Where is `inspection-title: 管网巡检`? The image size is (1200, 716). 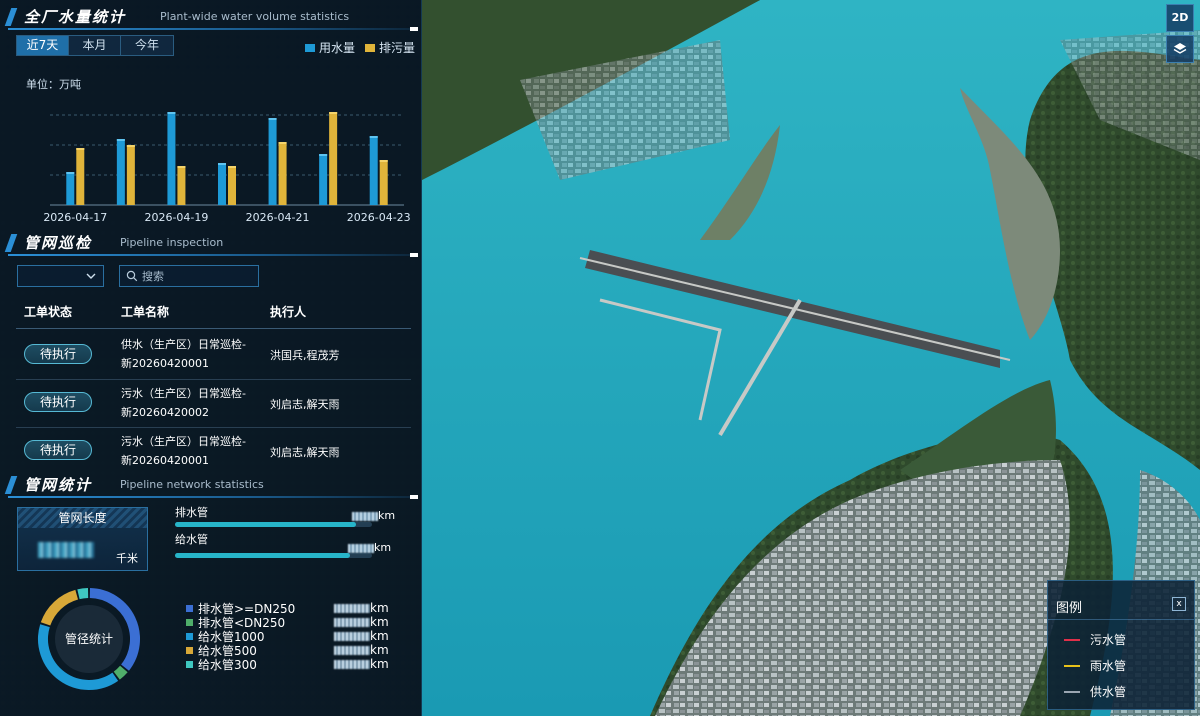
inspection-title: 管网巡检 is located at coordinates (58, 243).